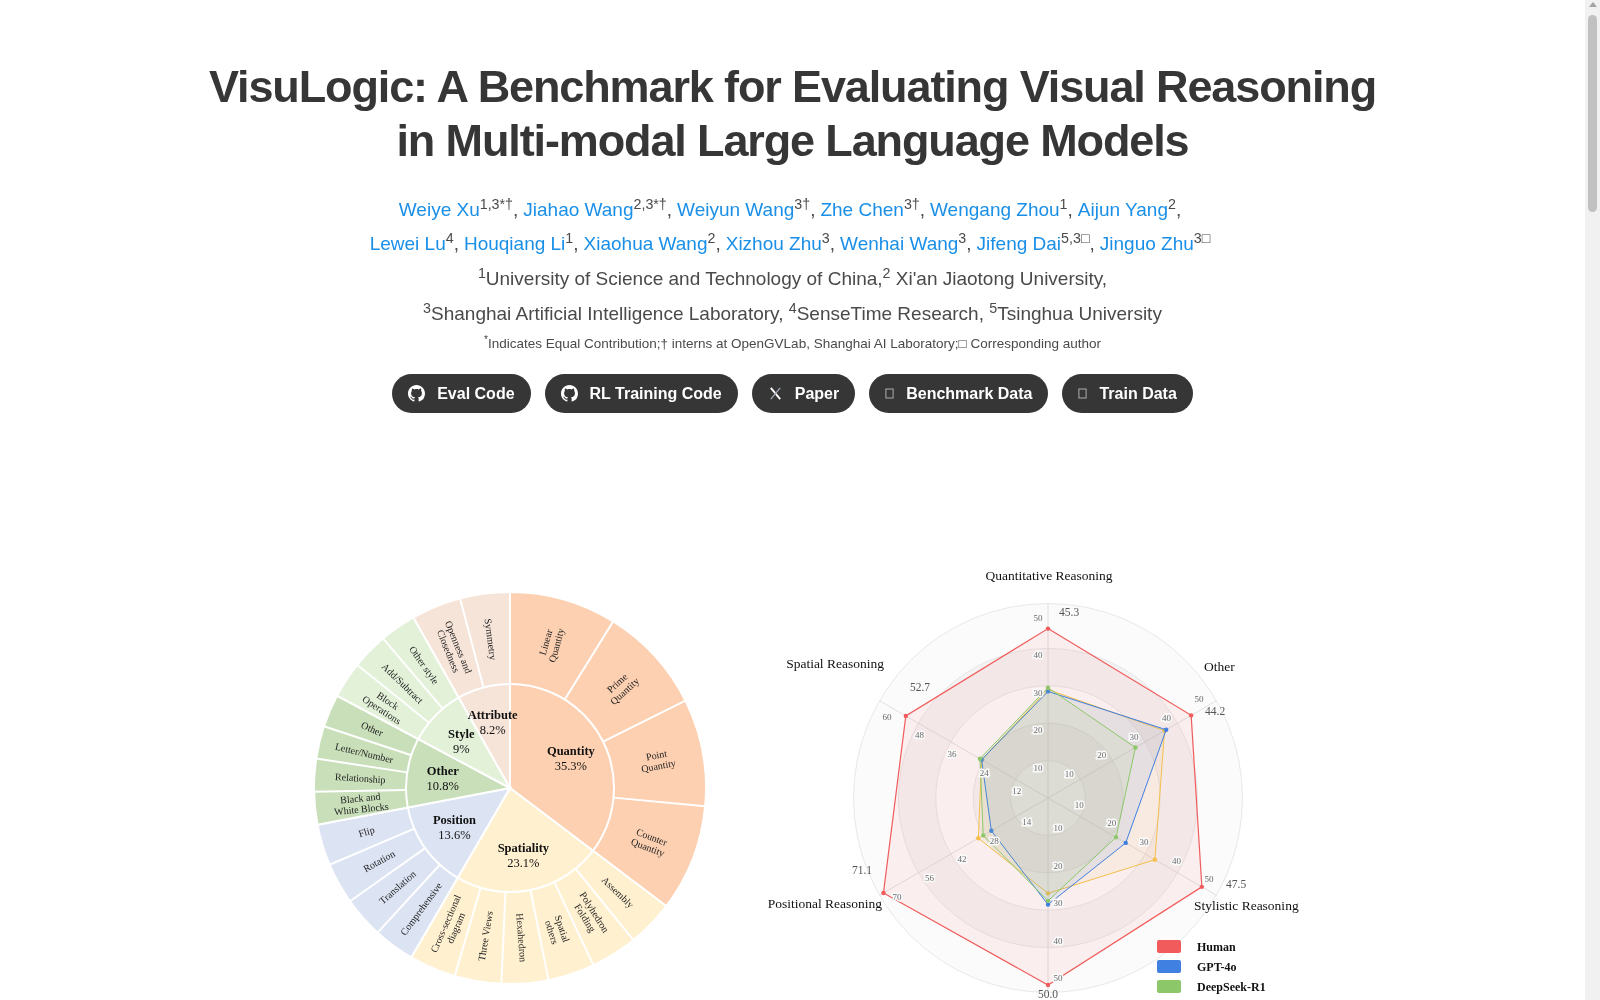  I want to click on percent-label: 9%, so click(461, 748).